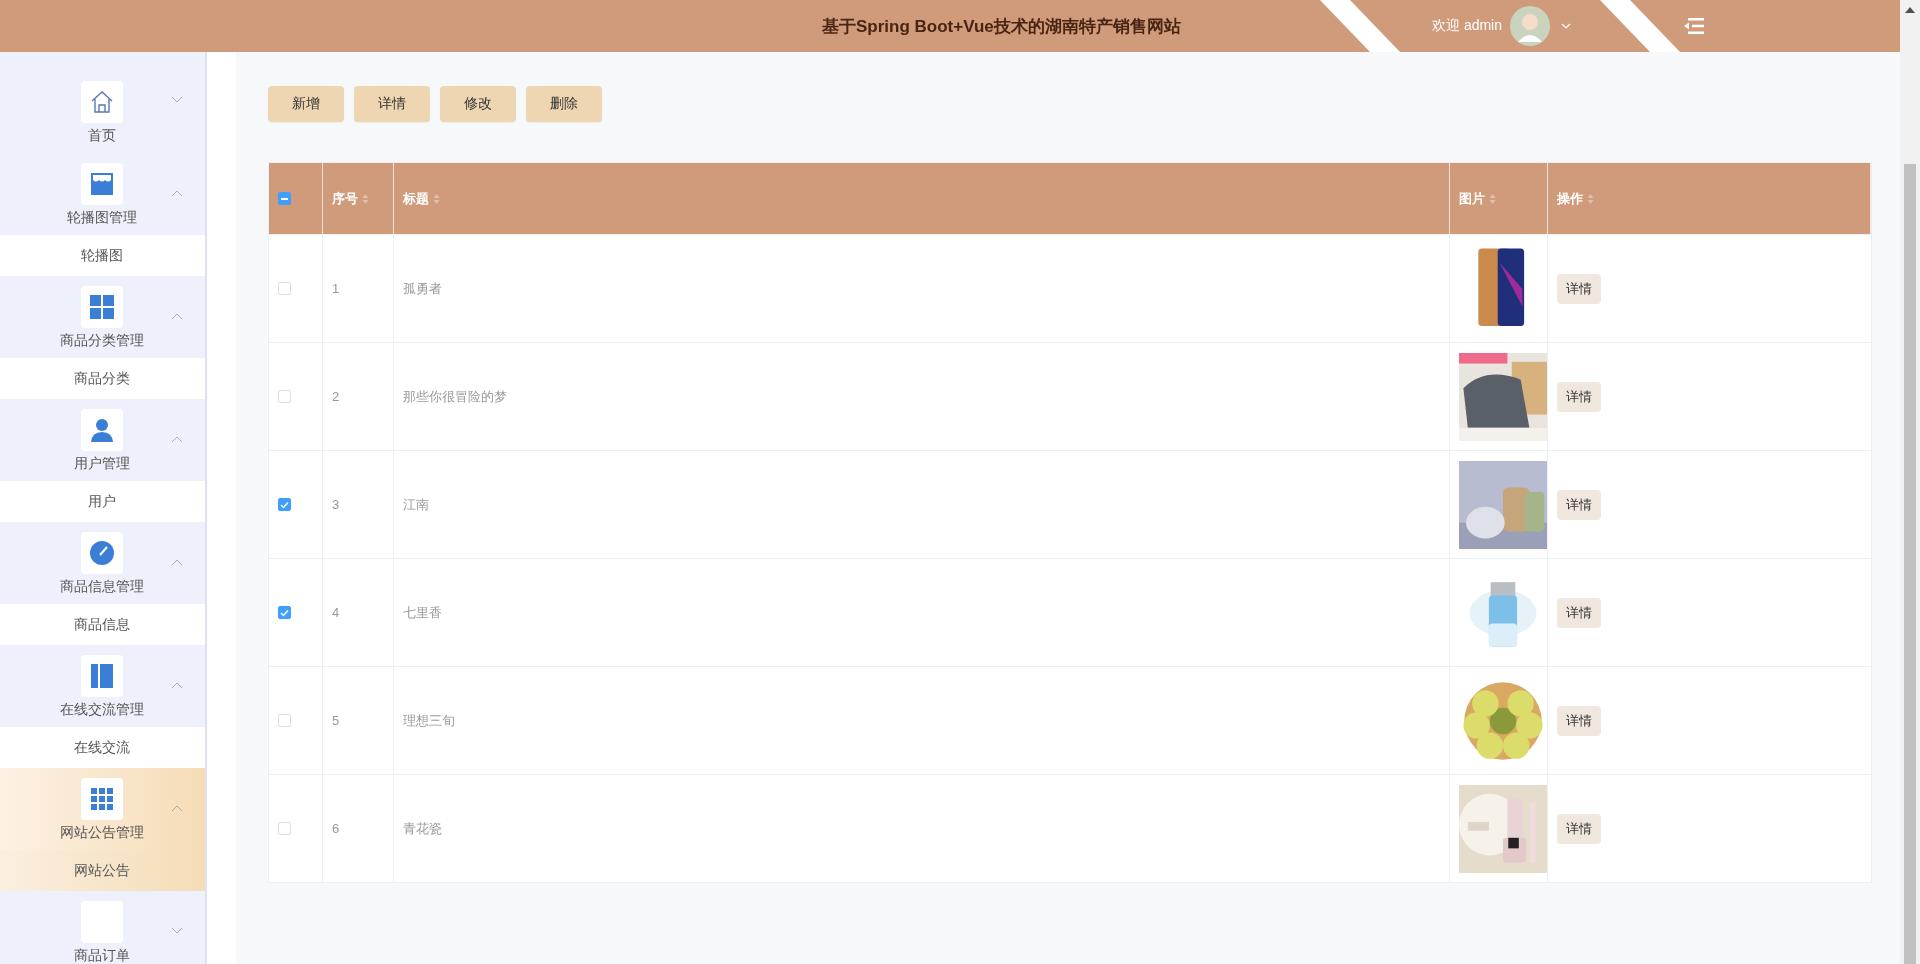  Describe the element at coordinates (102, 136) in the screenshot. I see `menu-label: 首页` at that location.